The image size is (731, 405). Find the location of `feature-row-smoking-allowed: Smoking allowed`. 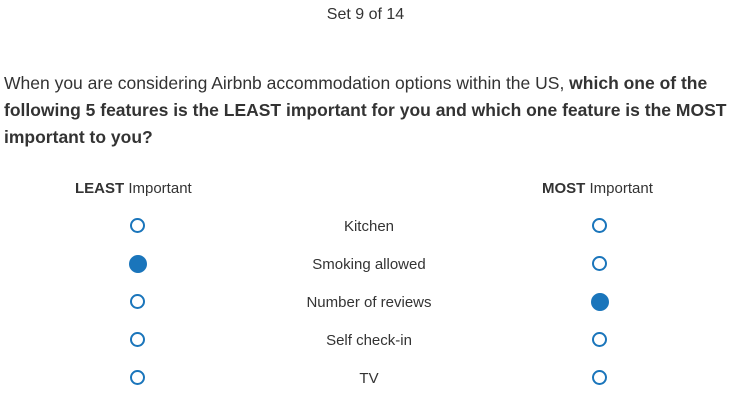

feature-row-smoking-allowed: Smoking allowed is located at coordinates (365, 269).